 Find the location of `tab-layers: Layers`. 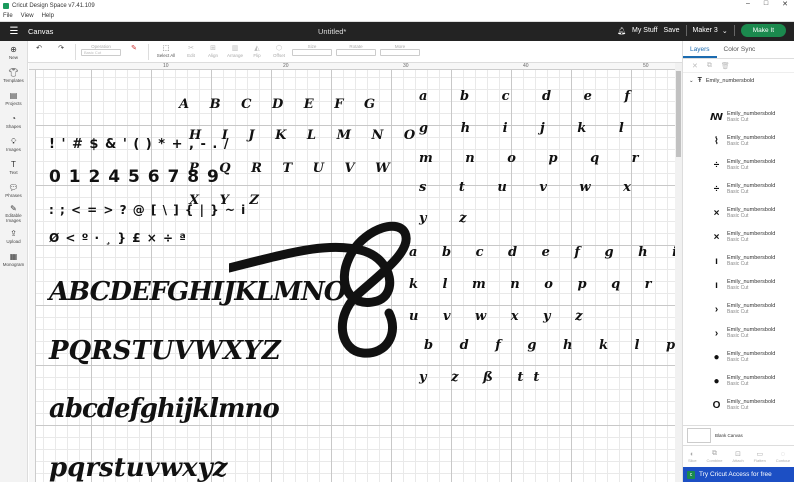

tab-layers: Layers is located at coordinates (700, 49).